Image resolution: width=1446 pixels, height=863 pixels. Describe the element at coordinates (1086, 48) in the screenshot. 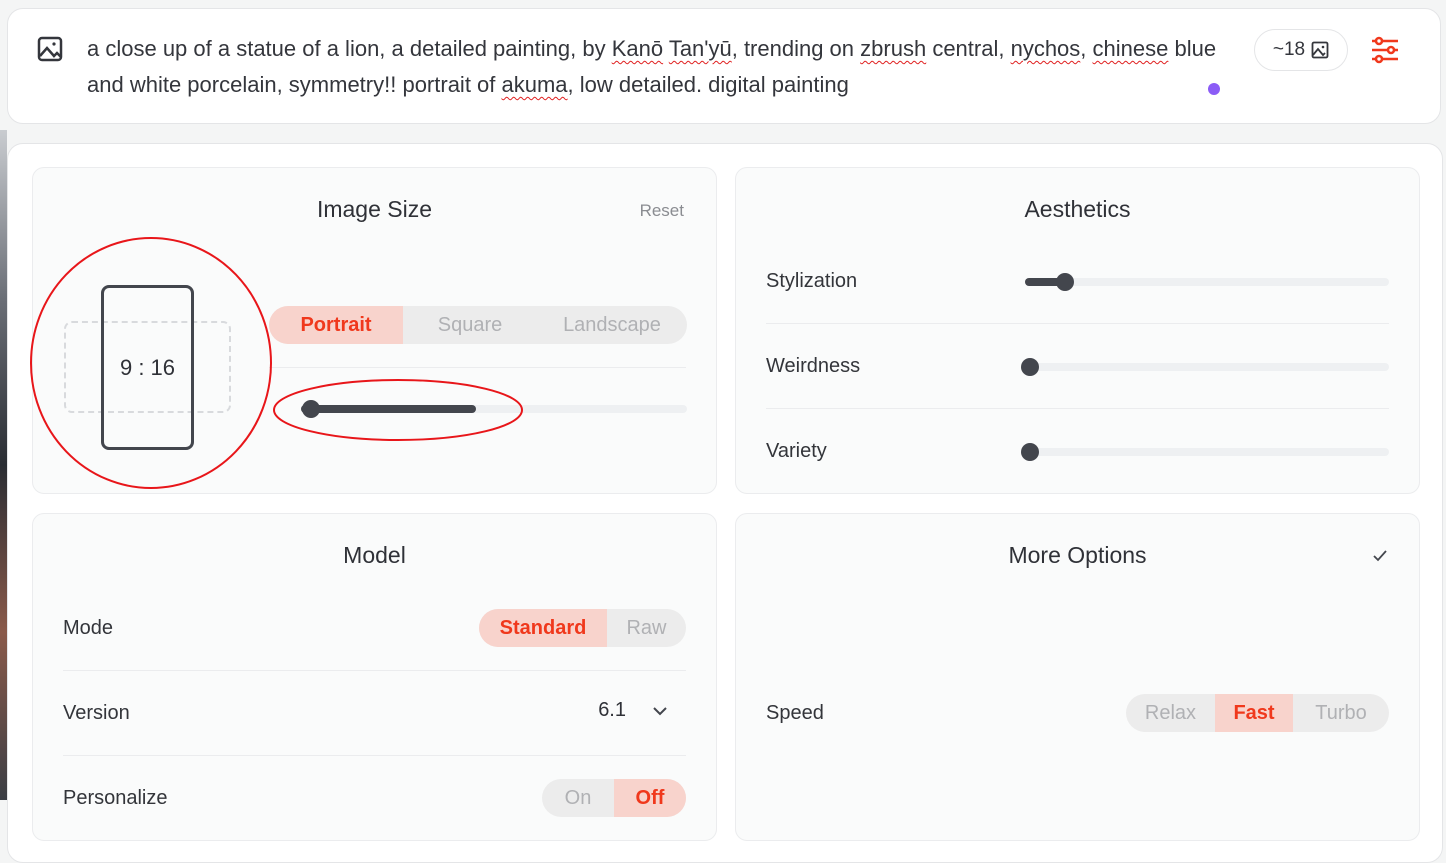

I see `prompt-text-segment: ,` at that location.